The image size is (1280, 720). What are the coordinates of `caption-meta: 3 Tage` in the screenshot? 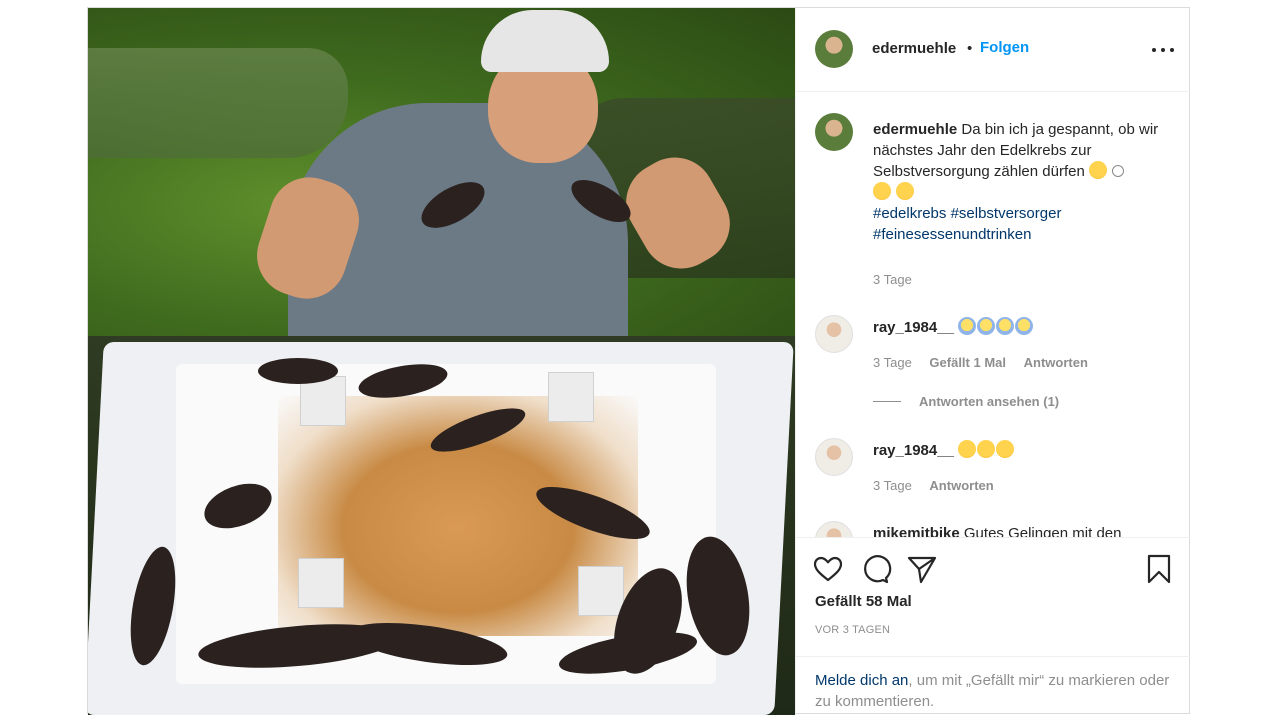 It's located at (892, 279).